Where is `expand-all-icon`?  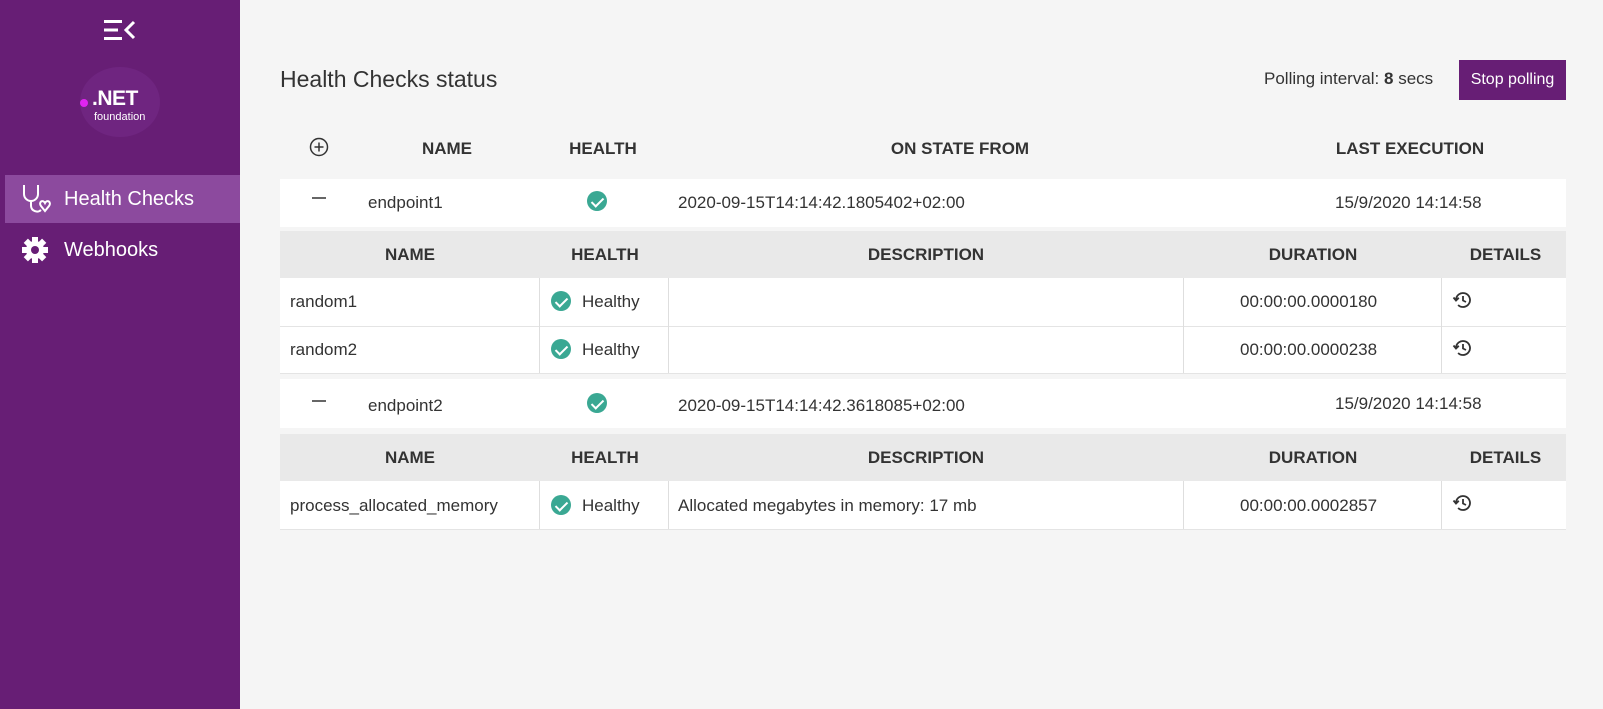
expand-all-icon is located at coordinates (319, 149).